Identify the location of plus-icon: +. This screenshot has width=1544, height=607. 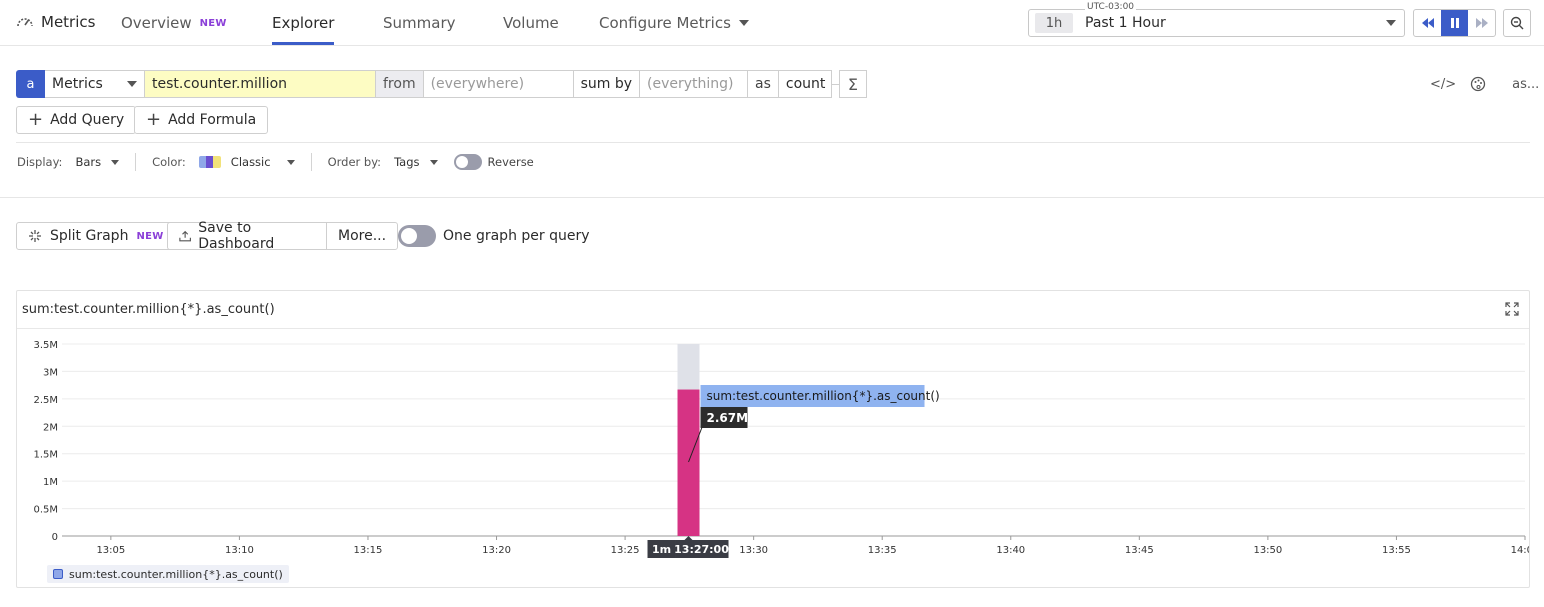
(154, 119).